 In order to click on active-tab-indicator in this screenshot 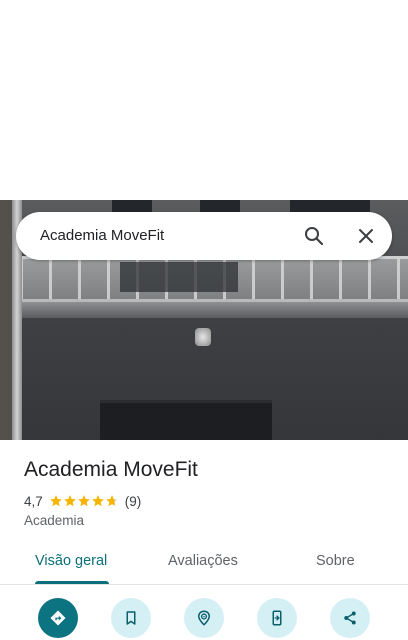, I will do `click(72, 582)`.